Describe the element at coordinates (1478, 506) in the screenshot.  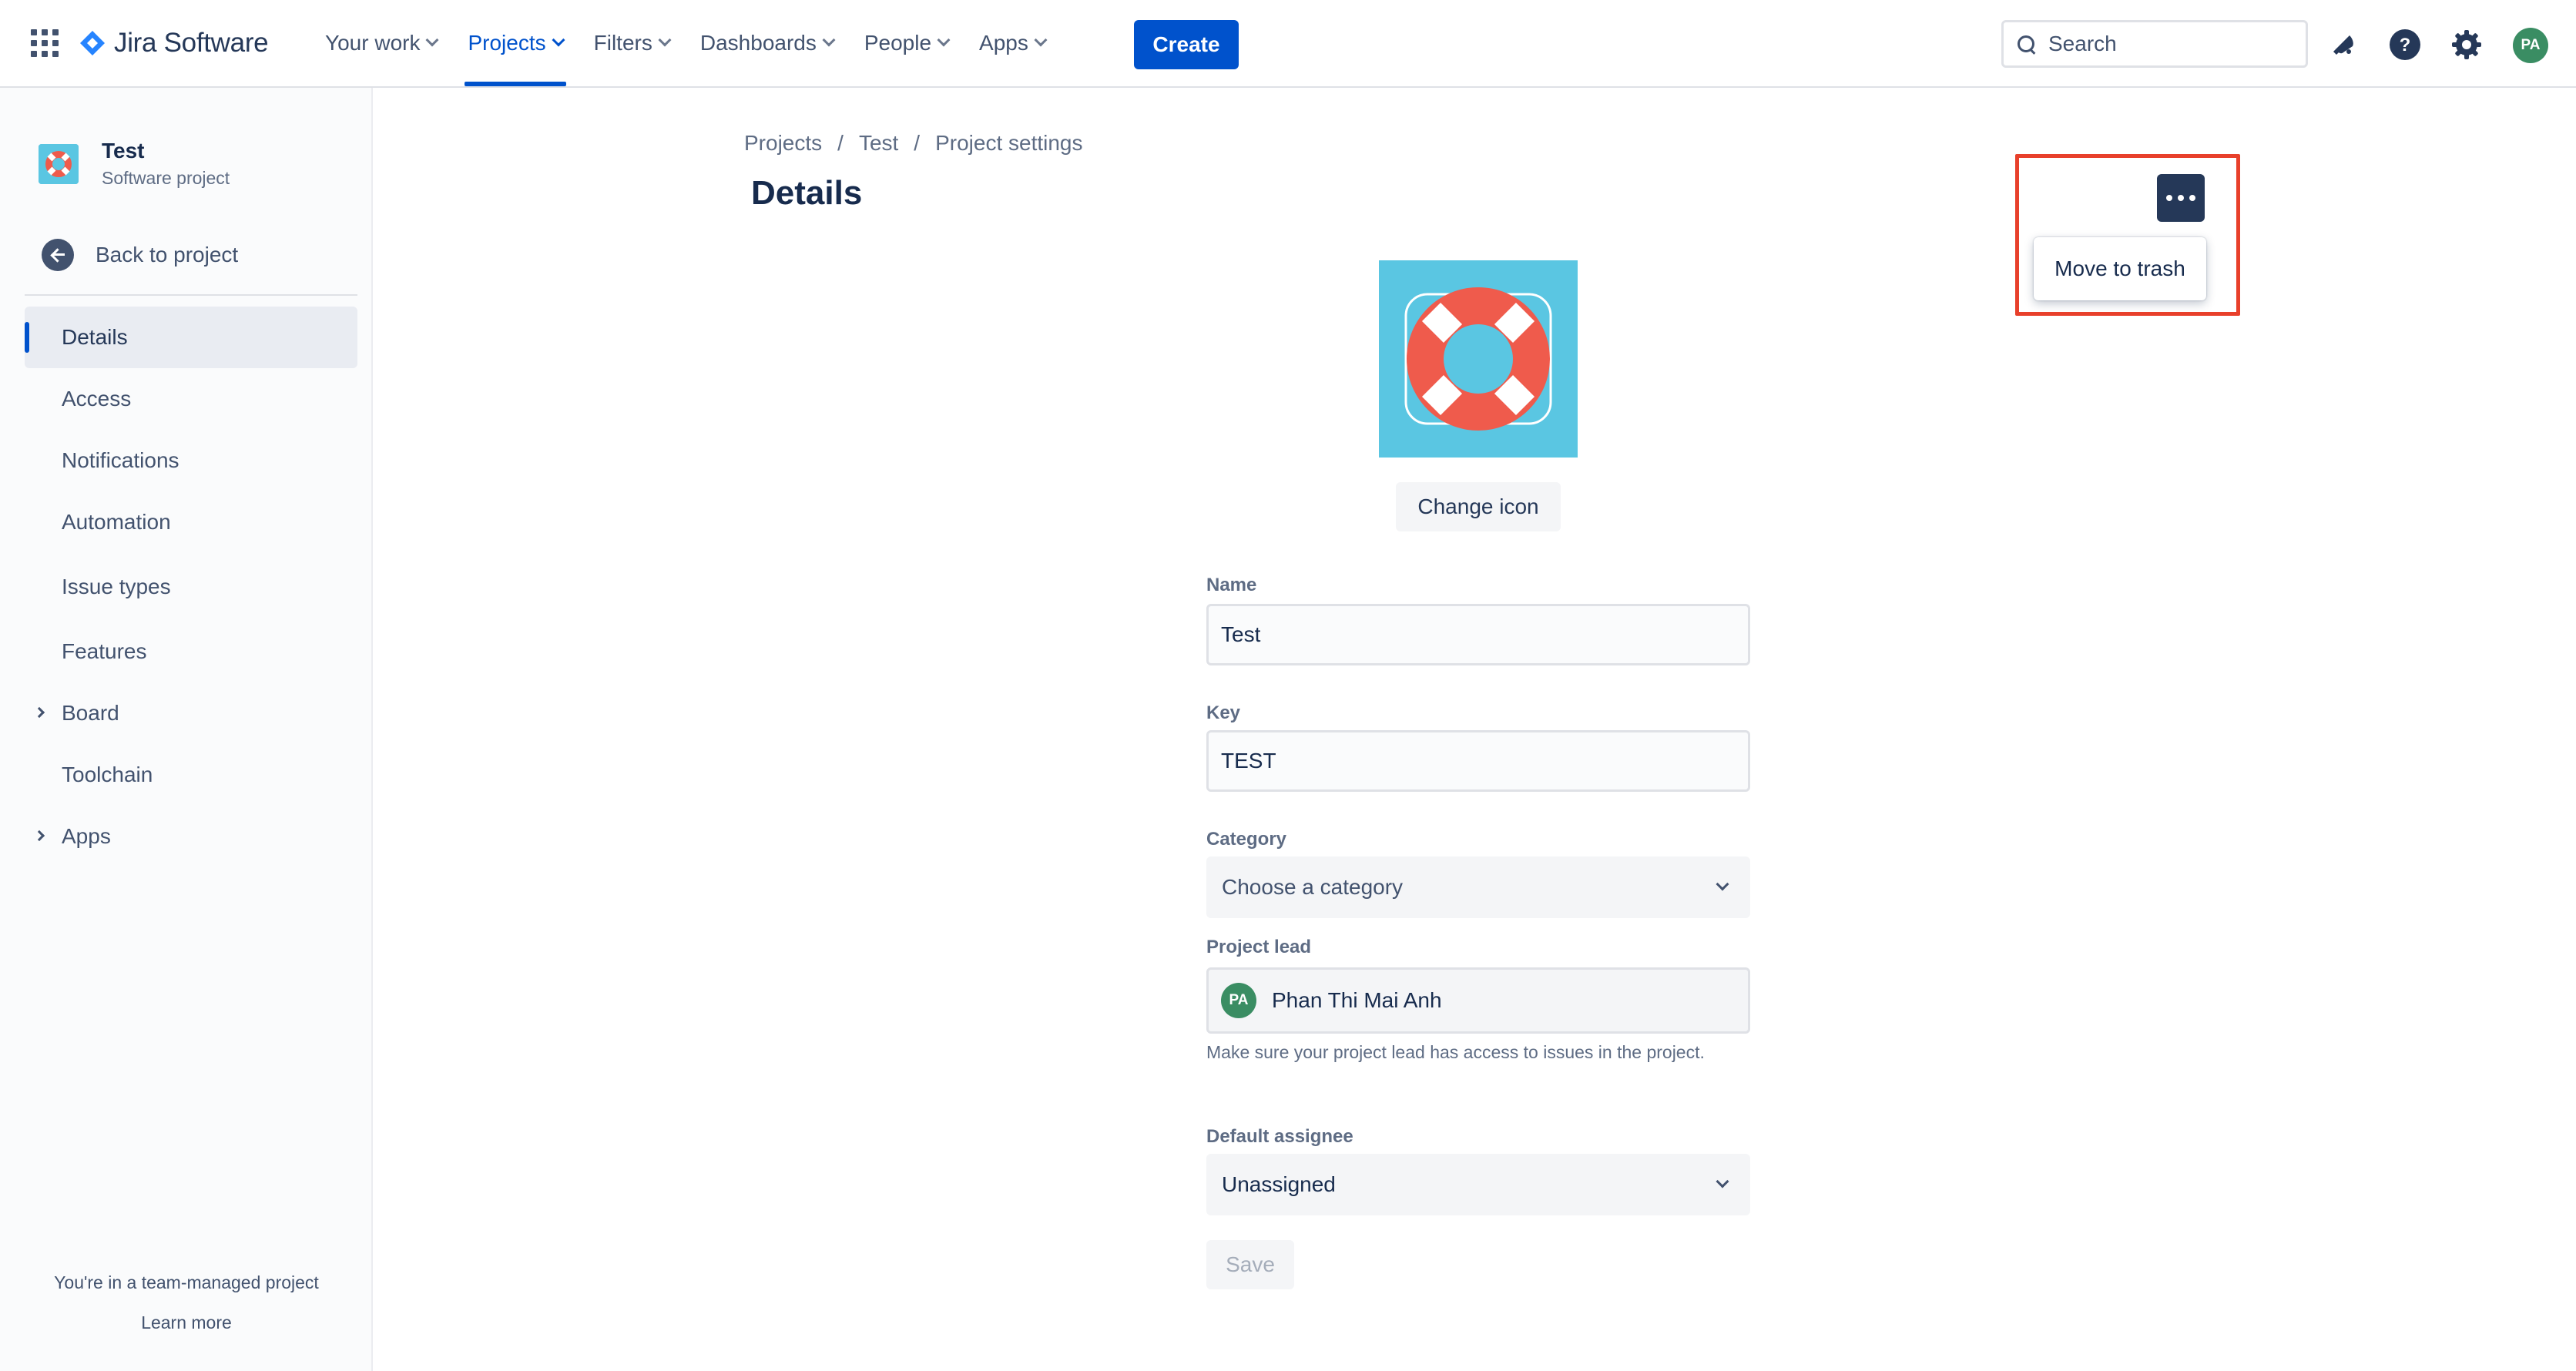
I see `change-icon-button: Change icon` at that location.